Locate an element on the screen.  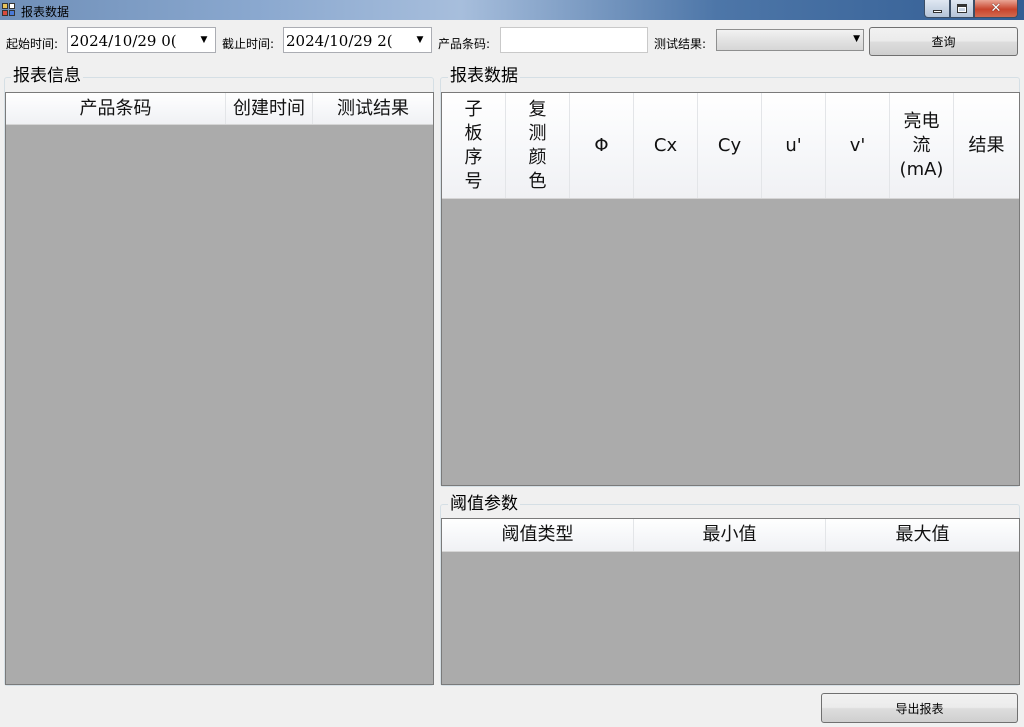
col-header-threshold-type: 阈值类型 is located at coordinates (538, 535).